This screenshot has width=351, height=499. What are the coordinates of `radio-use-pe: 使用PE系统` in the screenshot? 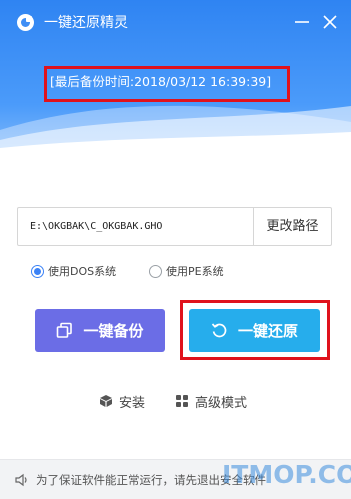 It's located at (186, 271).